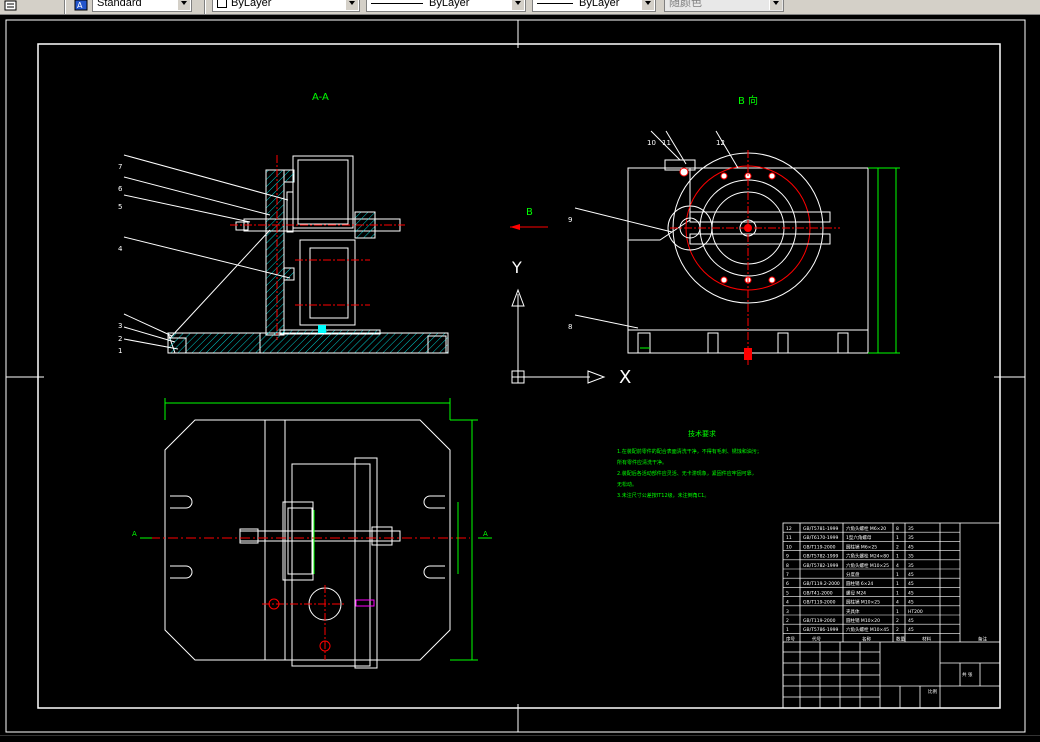 The width and height of the screenshot is (1040, 742). I want to click on callout-number: 2, so click(120, 339).